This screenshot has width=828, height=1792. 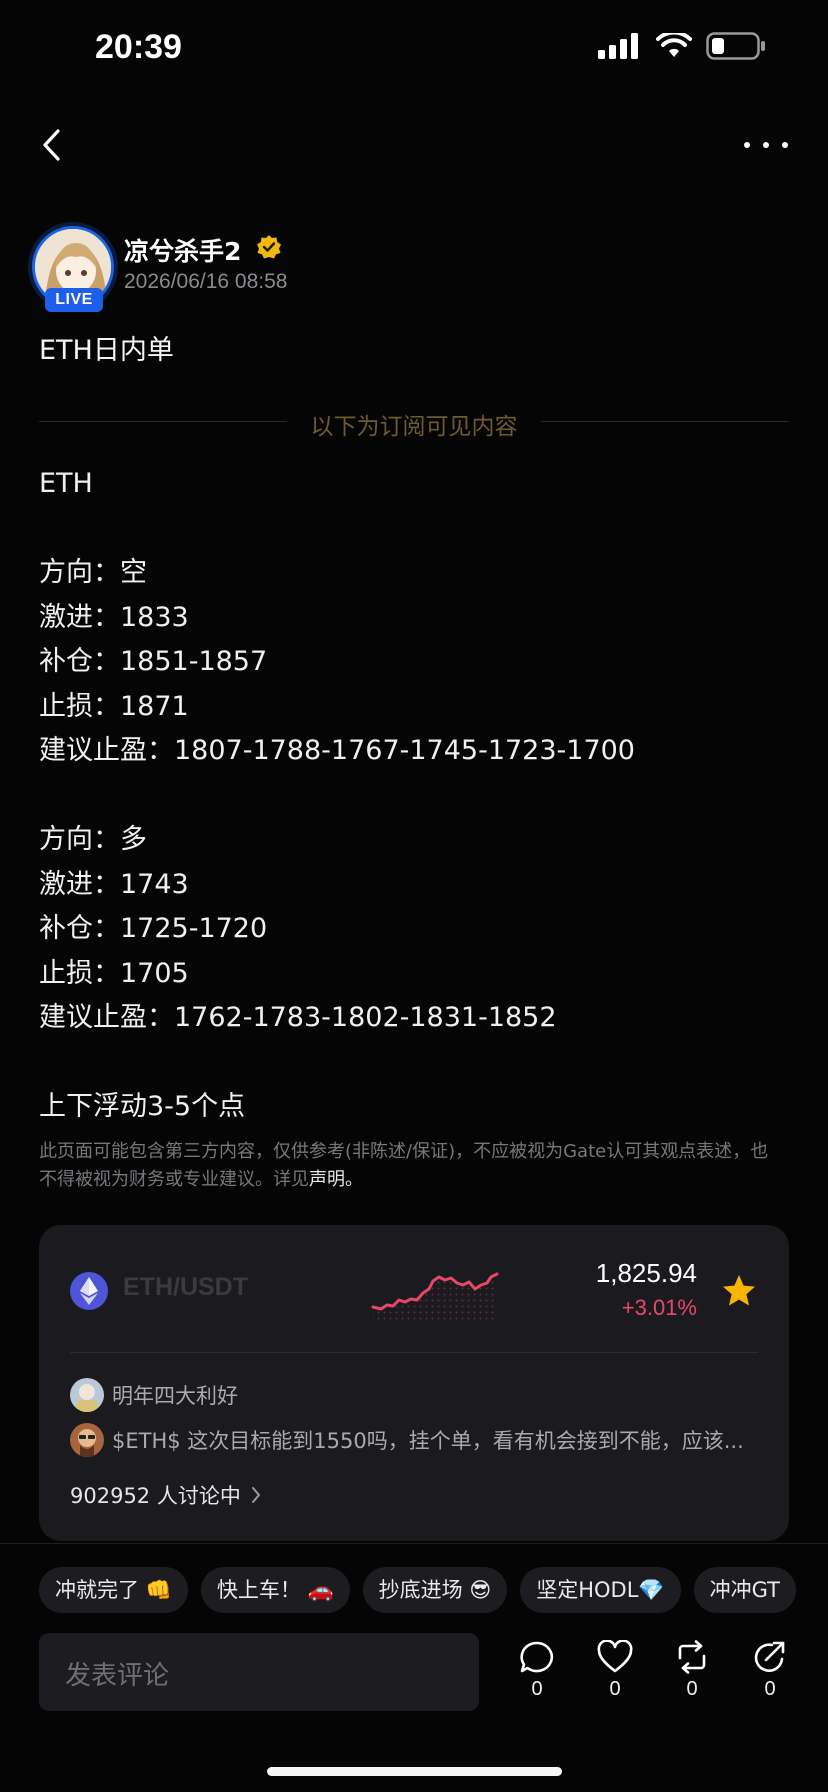 I want to click on repost-button: 0, so click(x=692, y=1675).